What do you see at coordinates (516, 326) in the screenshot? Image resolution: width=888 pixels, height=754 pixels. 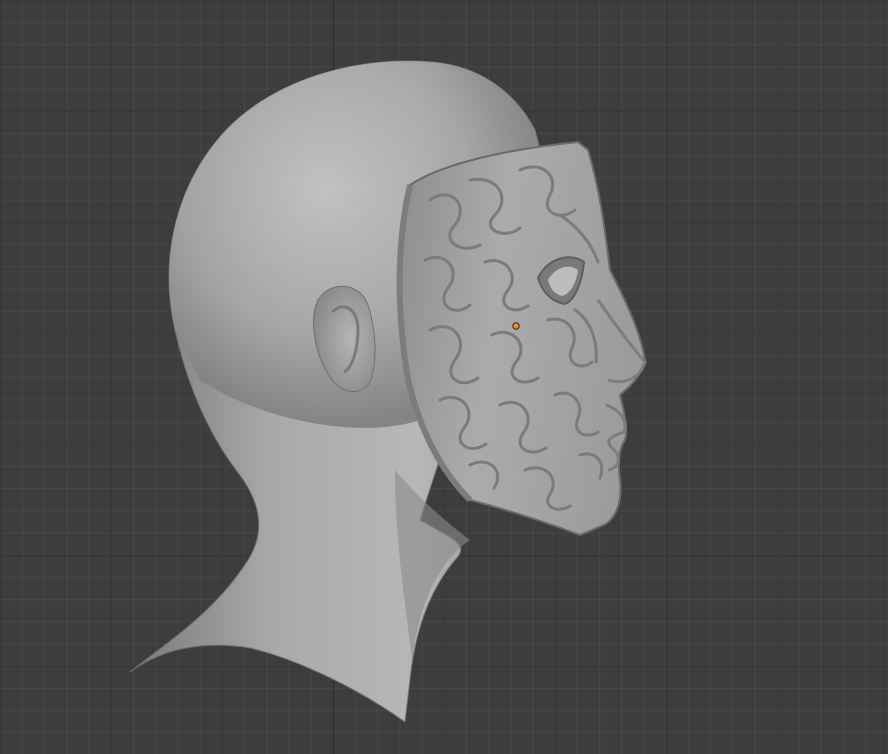 I see `object-origin-dot` at bounding box center [516, 326].